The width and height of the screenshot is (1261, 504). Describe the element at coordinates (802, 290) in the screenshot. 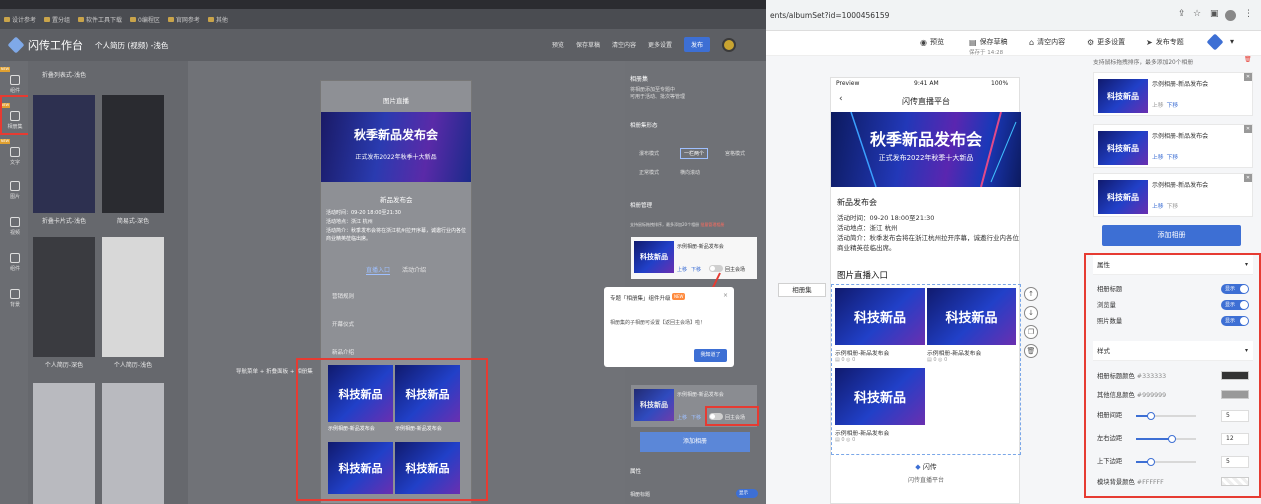

I see `module-label: 相册集` at that location.